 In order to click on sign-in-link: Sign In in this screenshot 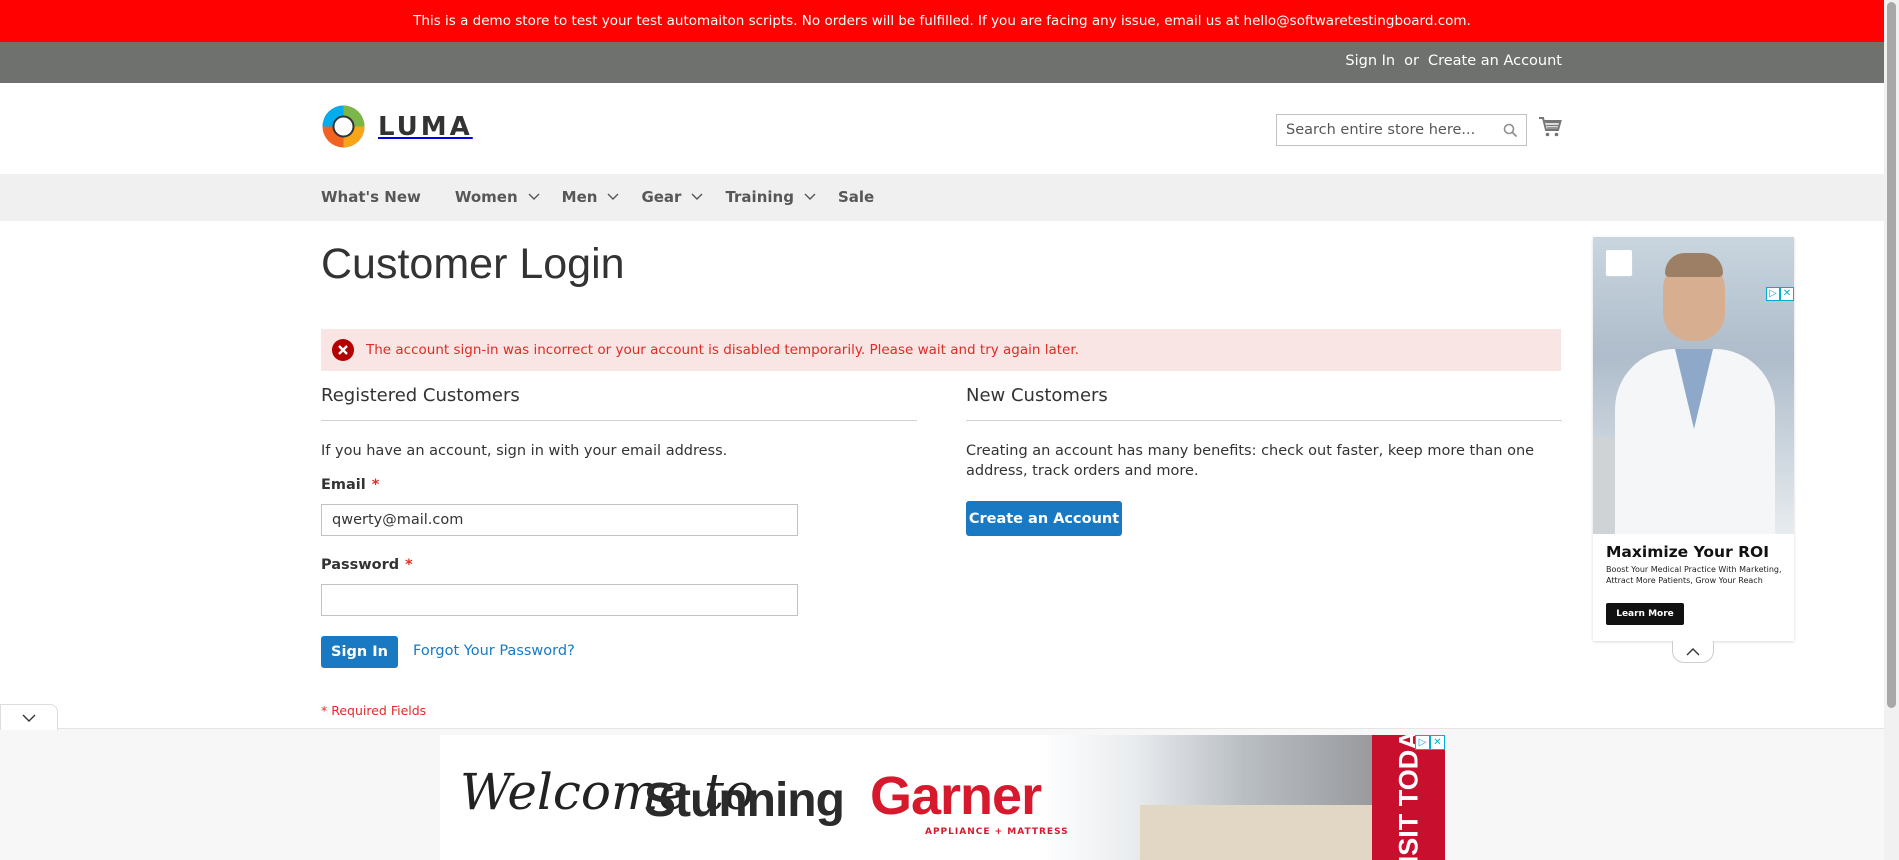, I will do `click(1370, 61)`.